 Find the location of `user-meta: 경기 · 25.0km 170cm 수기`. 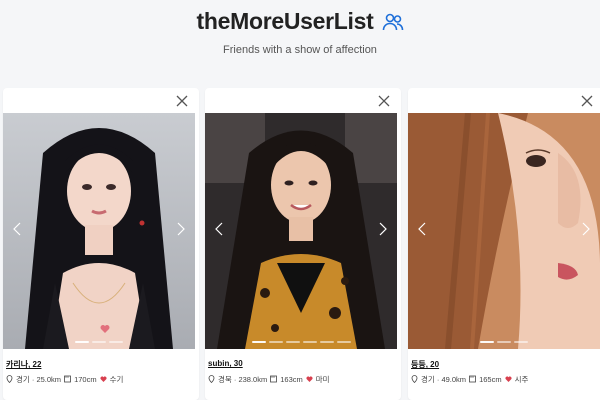

user-meta: 경기 · 25.0km 170cm 수기 is located at coordinates (64, 379).